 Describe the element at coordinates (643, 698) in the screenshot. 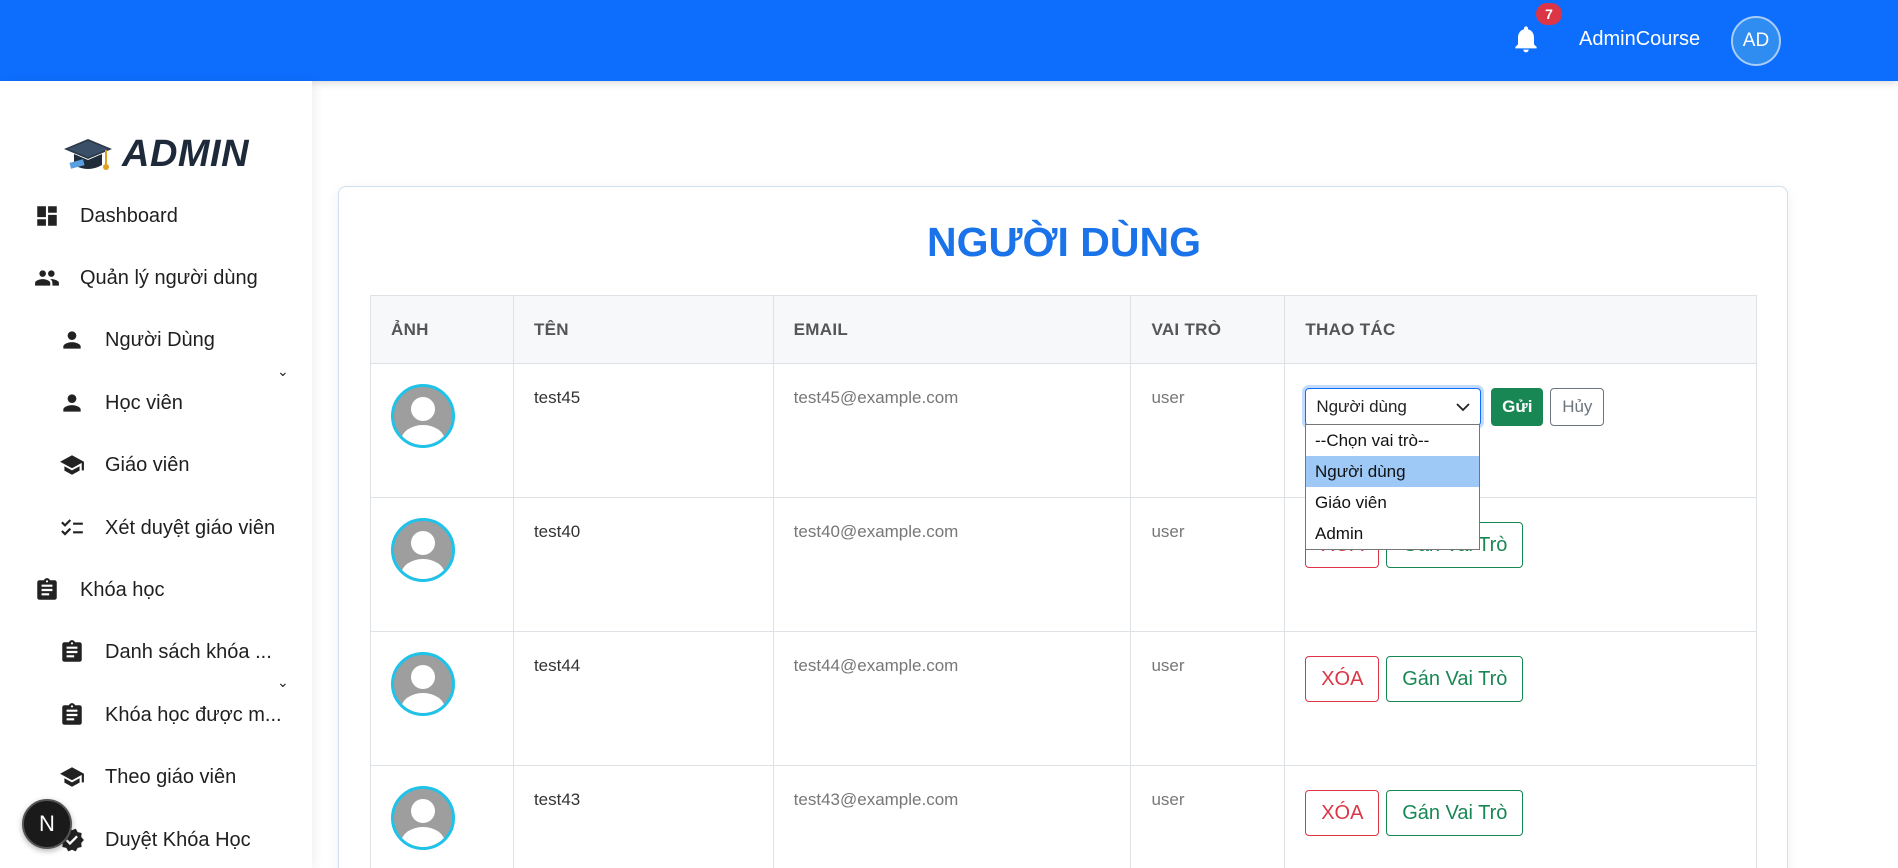

I see `user-name: test44` at that location.